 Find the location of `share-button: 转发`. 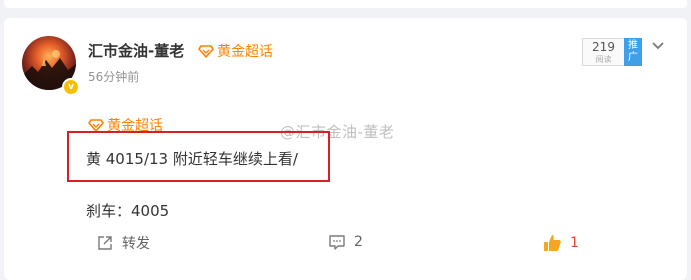

share-button: 转发 is located at coordinates (123, 243).